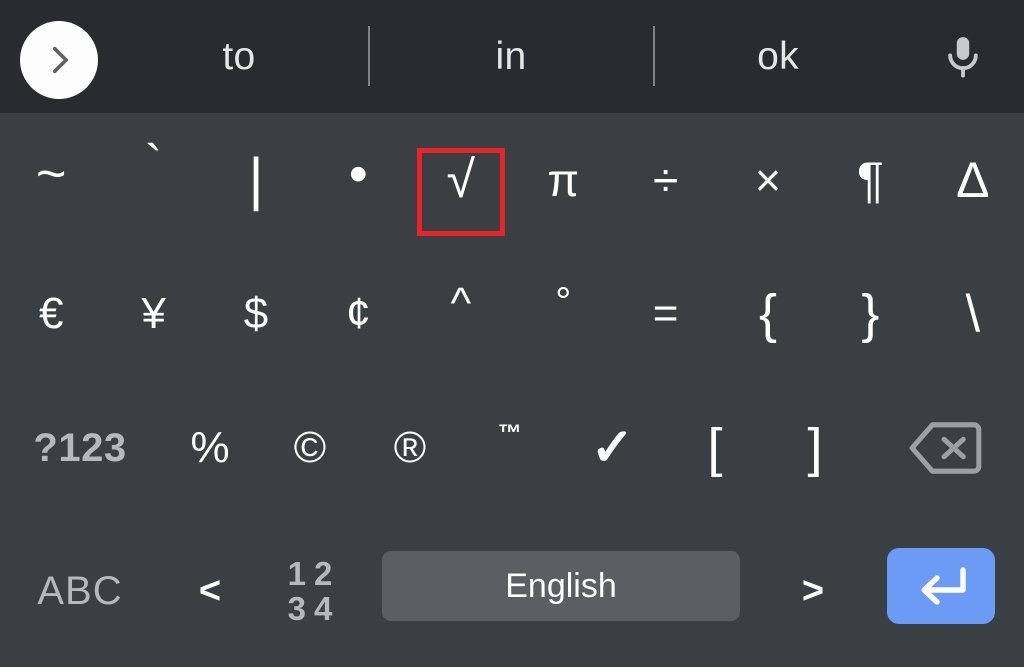  What do you see at coordinates (310, 448) in the screenshot?
I see `key-copyright: ©` at bounding box center [310, 448].